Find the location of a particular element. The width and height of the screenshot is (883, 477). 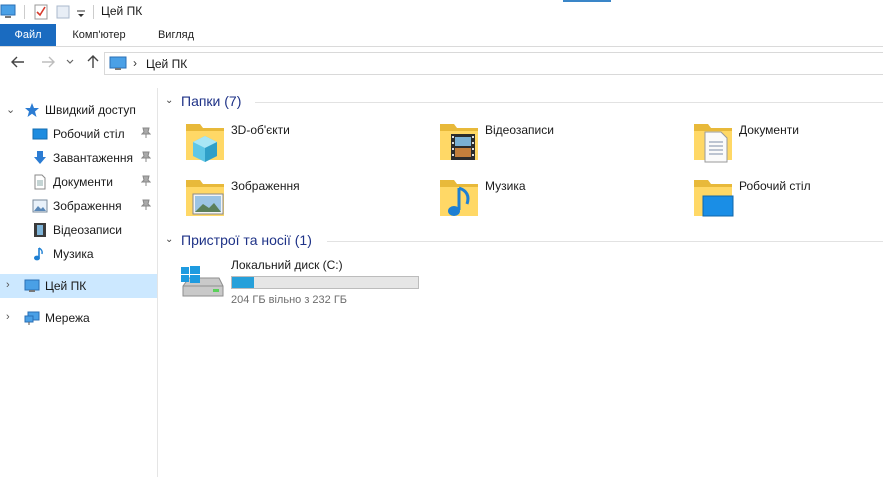

folder-videos: Відеозаписи is located at coordinates (538, 143).